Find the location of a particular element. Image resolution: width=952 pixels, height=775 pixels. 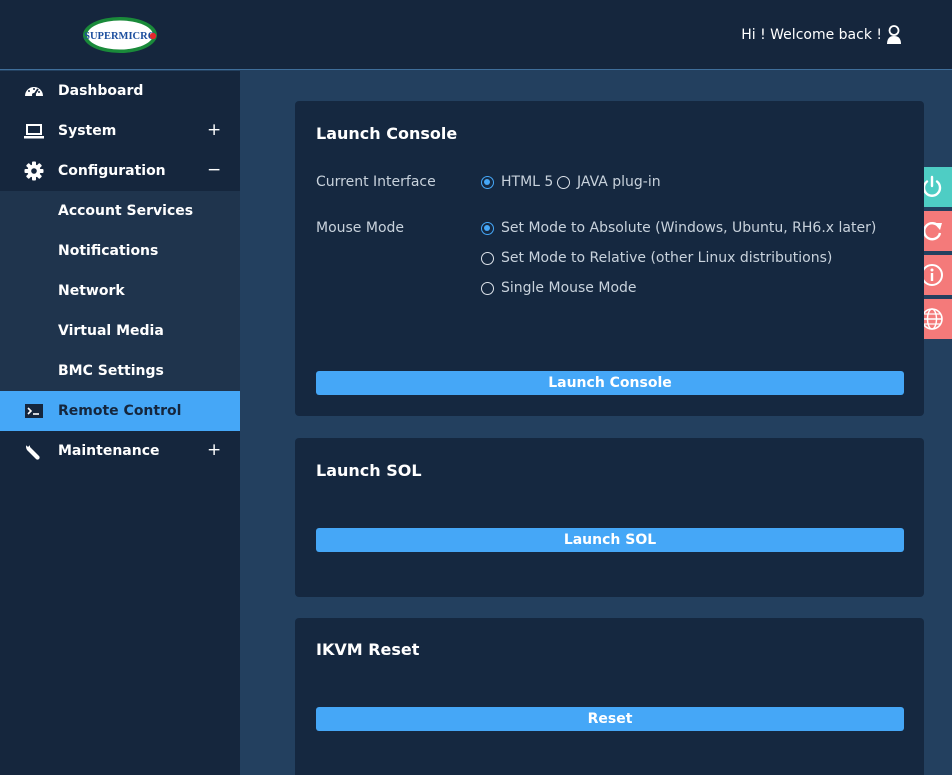

terminal-icon is located at coordinates (34, 411).